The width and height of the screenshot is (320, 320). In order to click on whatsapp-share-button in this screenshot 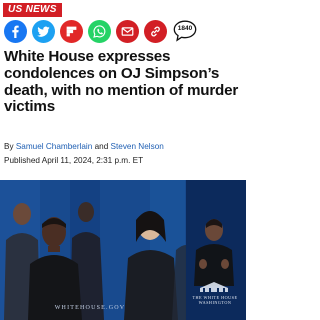, I will do `click(99, 31)`.